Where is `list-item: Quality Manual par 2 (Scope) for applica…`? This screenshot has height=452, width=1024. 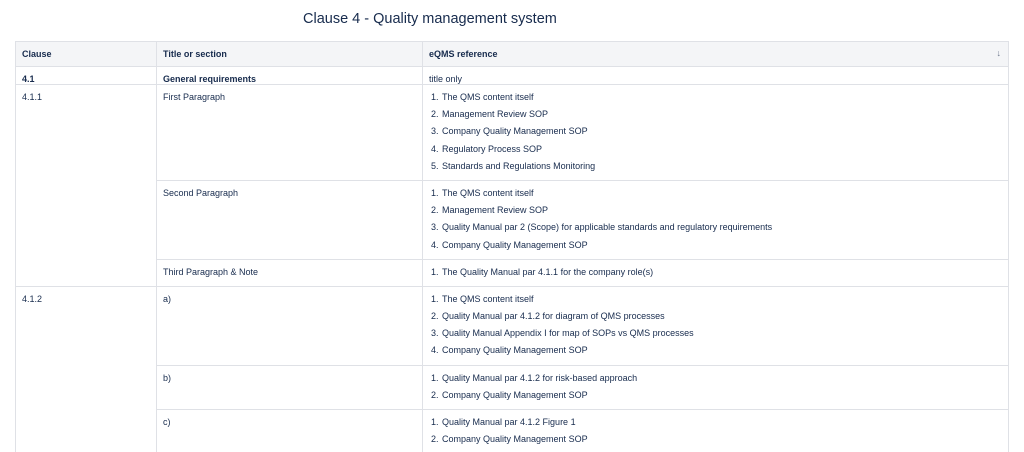
list-item: Quality Manual par 2 (Scope) for applica… is located at coordinates (721, 227).